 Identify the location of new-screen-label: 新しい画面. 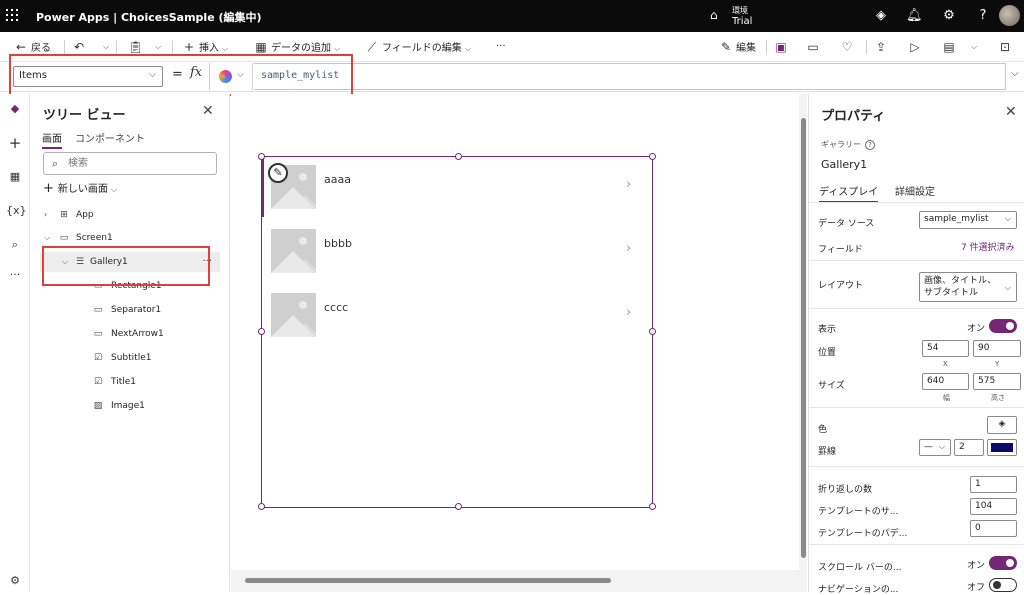
(82, 189).